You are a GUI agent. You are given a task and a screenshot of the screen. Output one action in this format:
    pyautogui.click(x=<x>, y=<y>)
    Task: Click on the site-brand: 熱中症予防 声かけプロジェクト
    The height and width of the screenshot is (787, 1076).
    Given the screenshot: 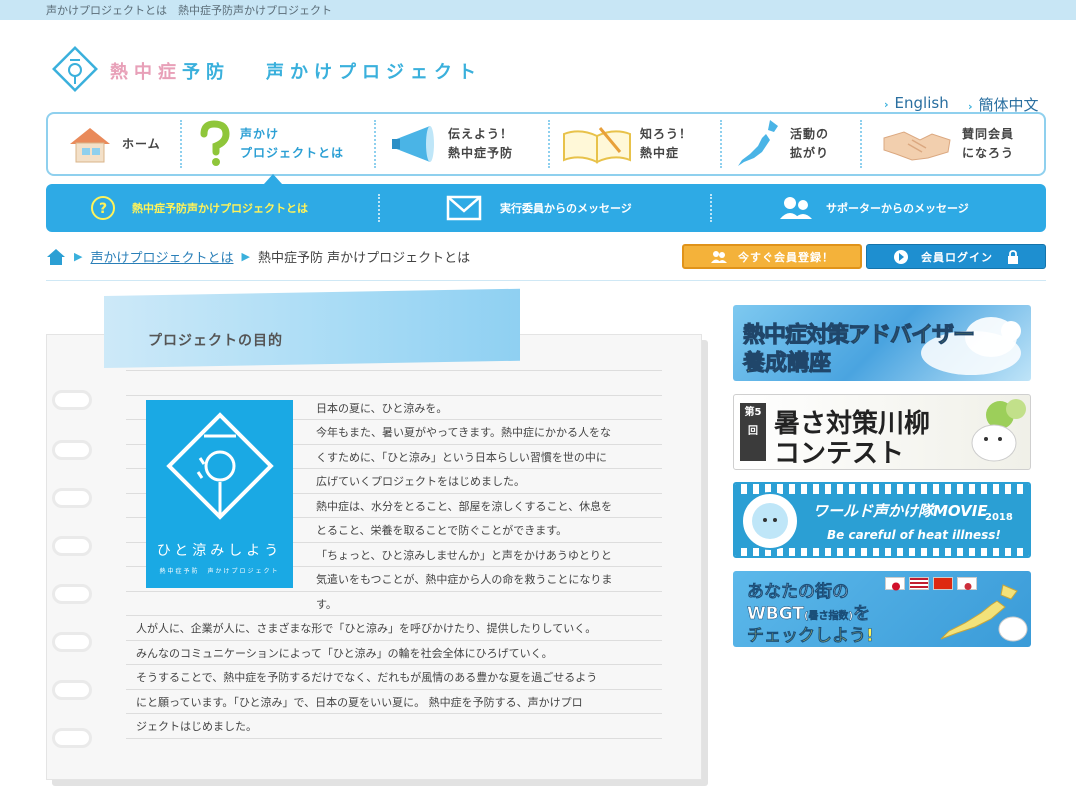 What is the action you would take?
    pyautogui.click(x=296, y=71)
    